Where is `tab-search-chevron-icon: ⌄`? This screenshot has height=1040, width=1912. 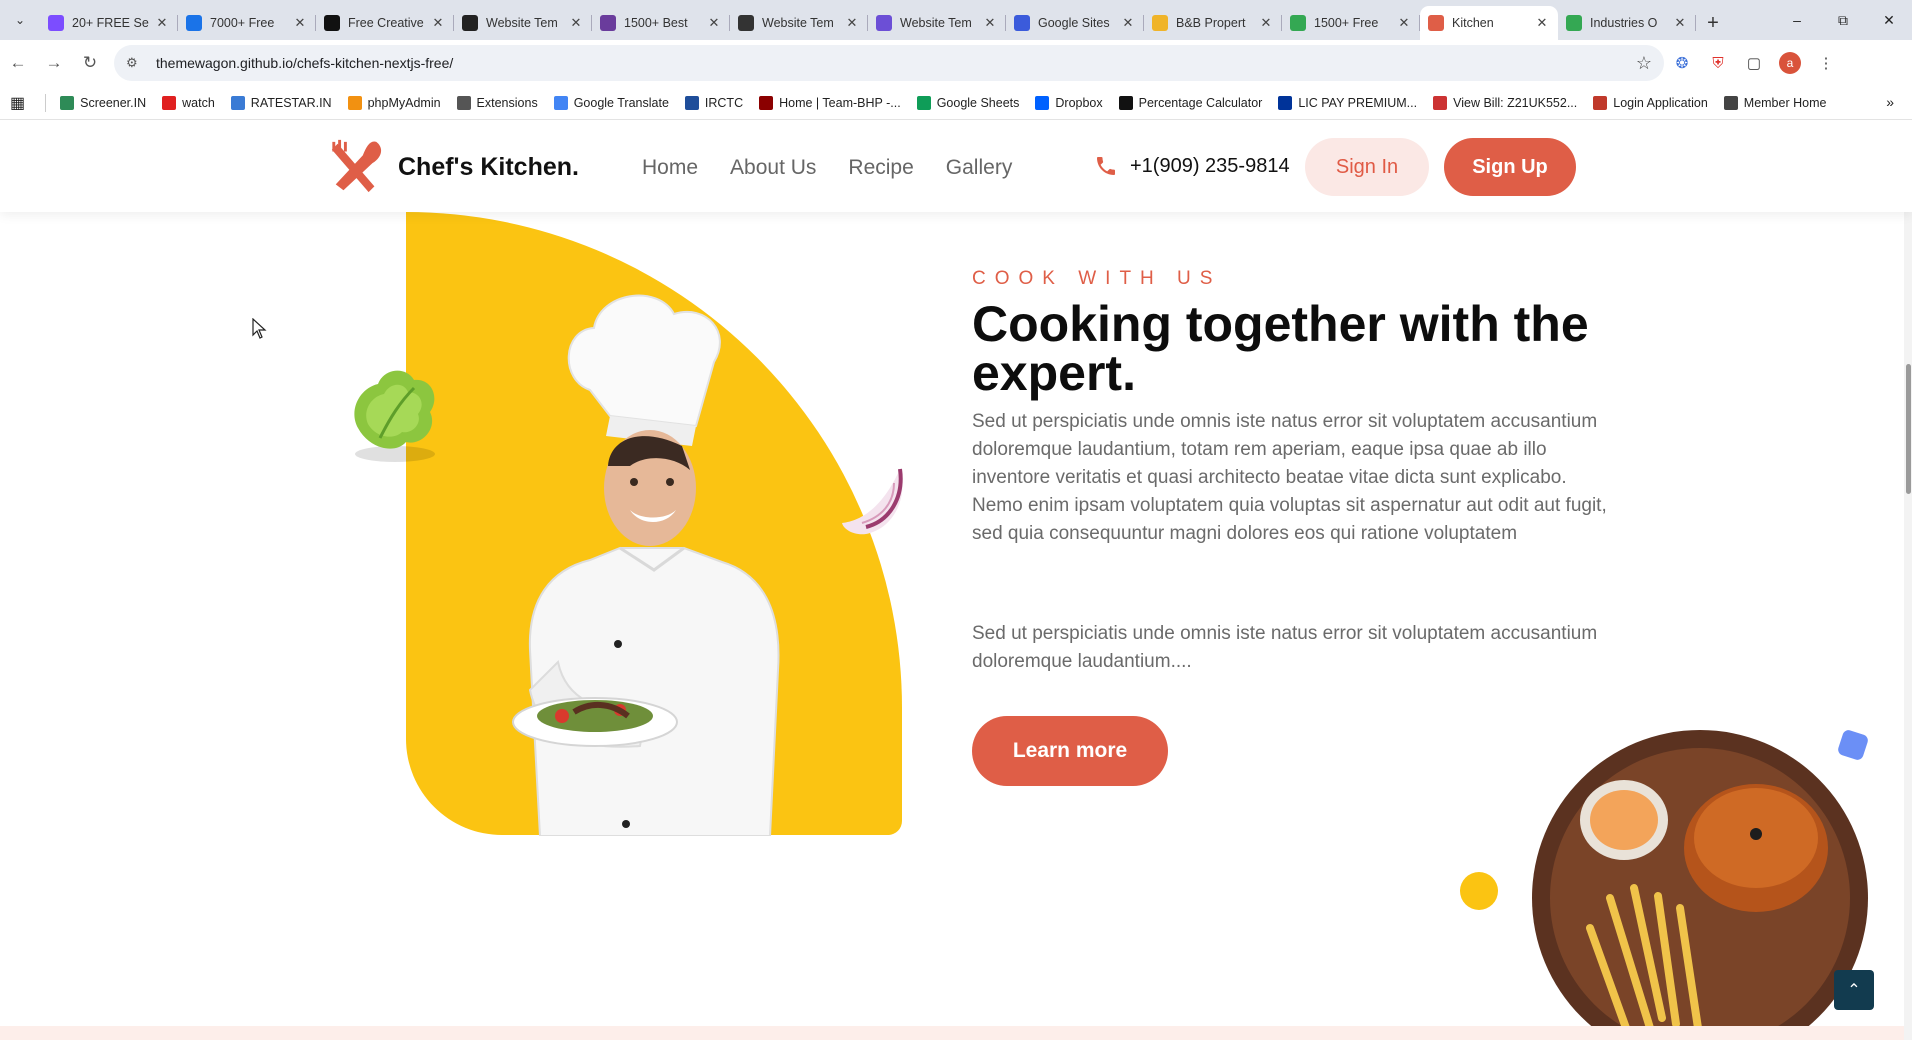
tab-search-chevron-icon: ⌄ is located at coordinates (20, 20).